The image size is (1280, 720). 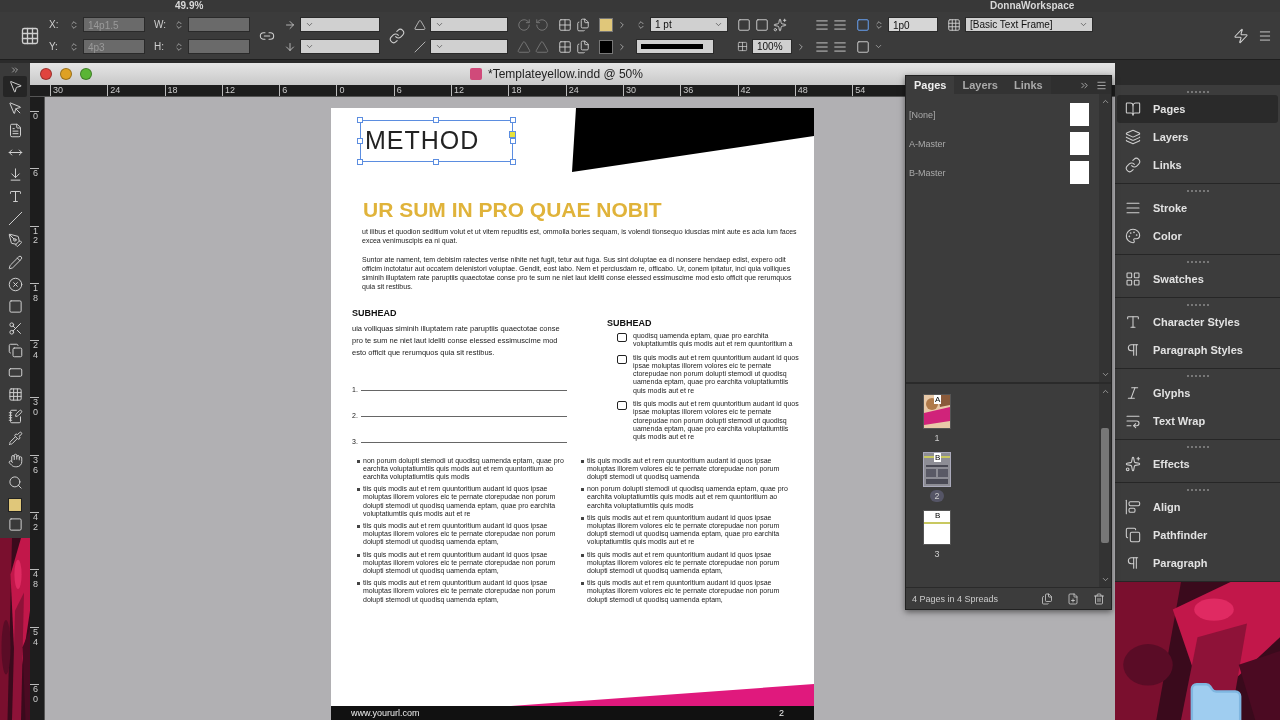 What do you see at coordinates (675, 46) in the screenshot?
I see `stroke-type-dropdown` at bounding box center [675, 46].